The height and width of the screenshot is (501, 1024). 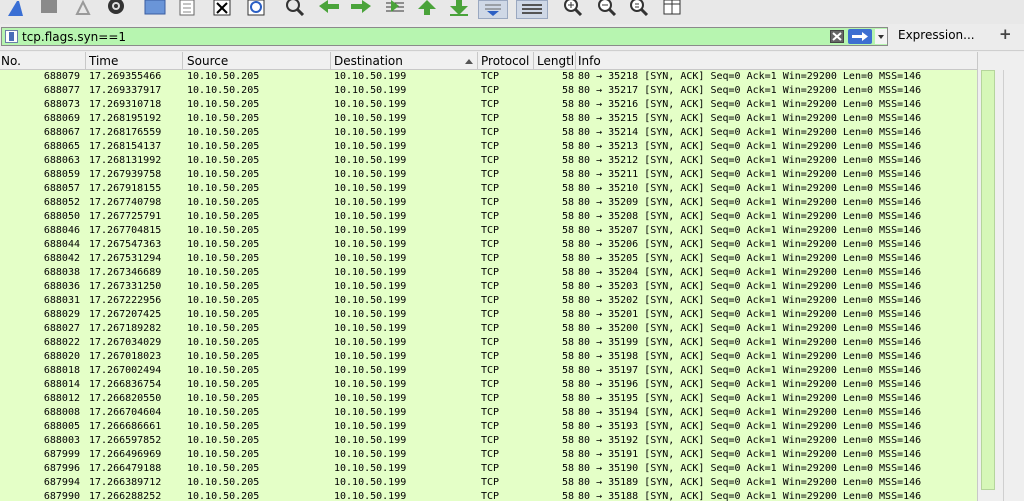 I want to click on go-to-last-packet-icon, so click(x=459, y=8).